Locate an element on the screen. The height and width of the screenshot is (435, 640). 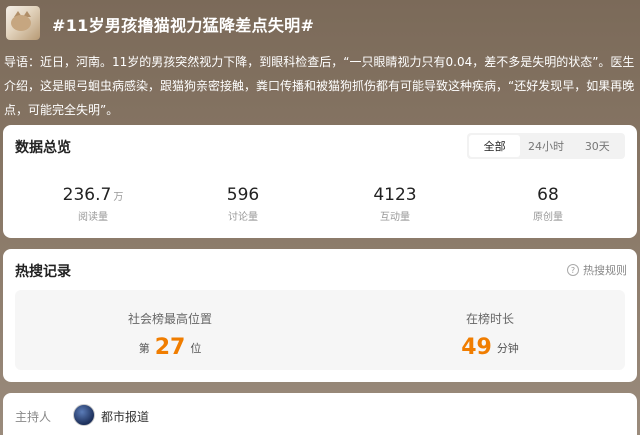
rank-prefix: 第 is located at coordinates (144, 348).